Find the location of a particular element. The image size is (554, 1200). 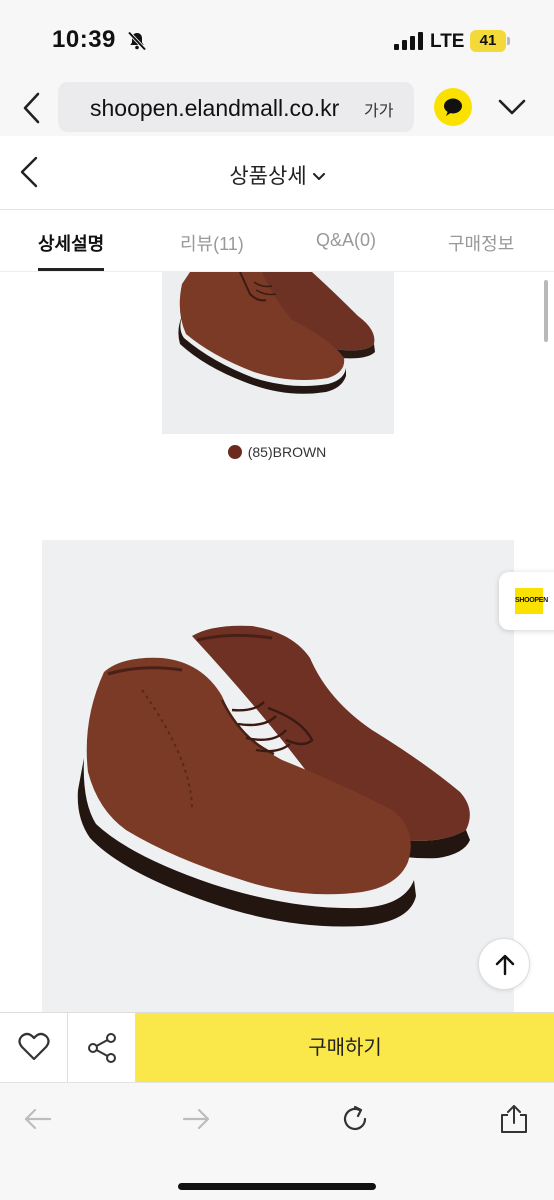

browser-url-bar: shoopen.elandmall.co.kr 가가 is located at coordinates (277, 108).